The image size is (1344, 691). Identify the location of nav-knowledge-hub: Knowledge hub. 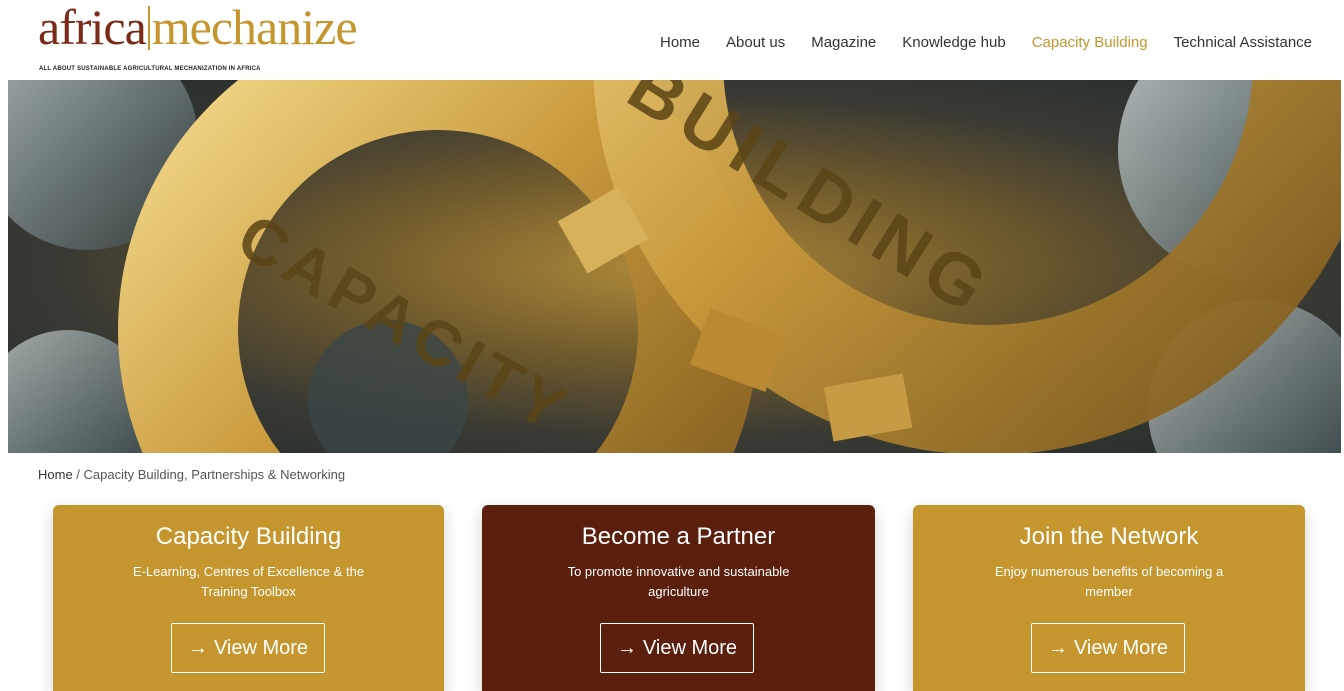
(953, 42).